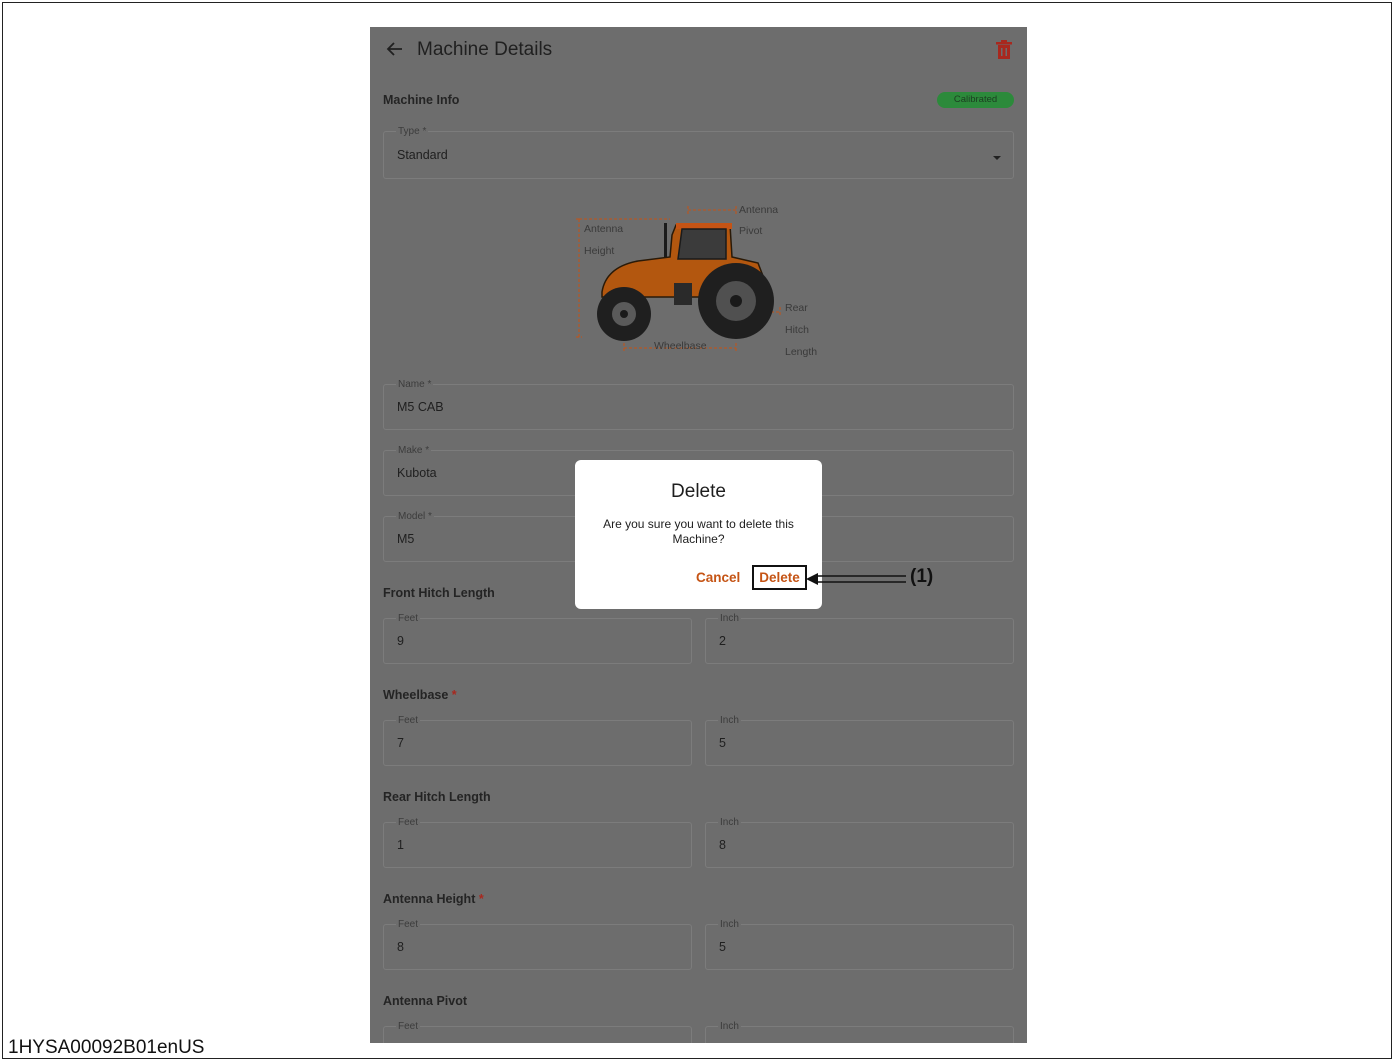 This screenshot has height=1063, width=1395. I want to click on make-value: Kubota, so click(417, 473).